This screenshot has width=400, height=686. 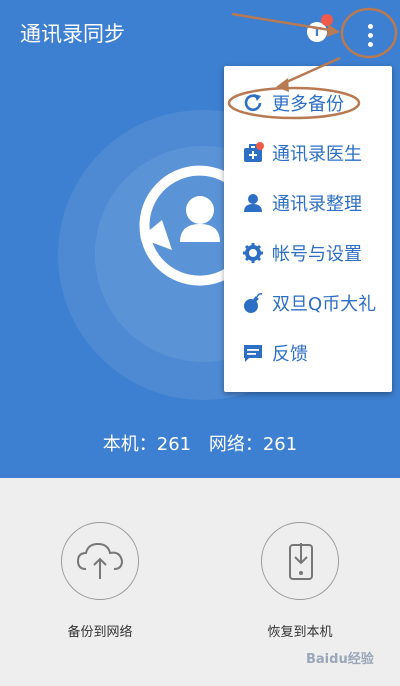 I want to click on menu-item-new-year-gift: 双旦Q币大礼, so click(x=308, y=303).